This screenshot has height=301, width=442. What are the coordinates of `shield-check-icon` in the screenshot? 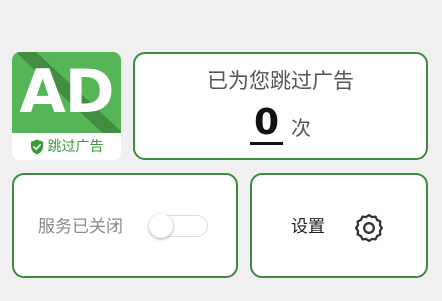 It's located at (36, 146).